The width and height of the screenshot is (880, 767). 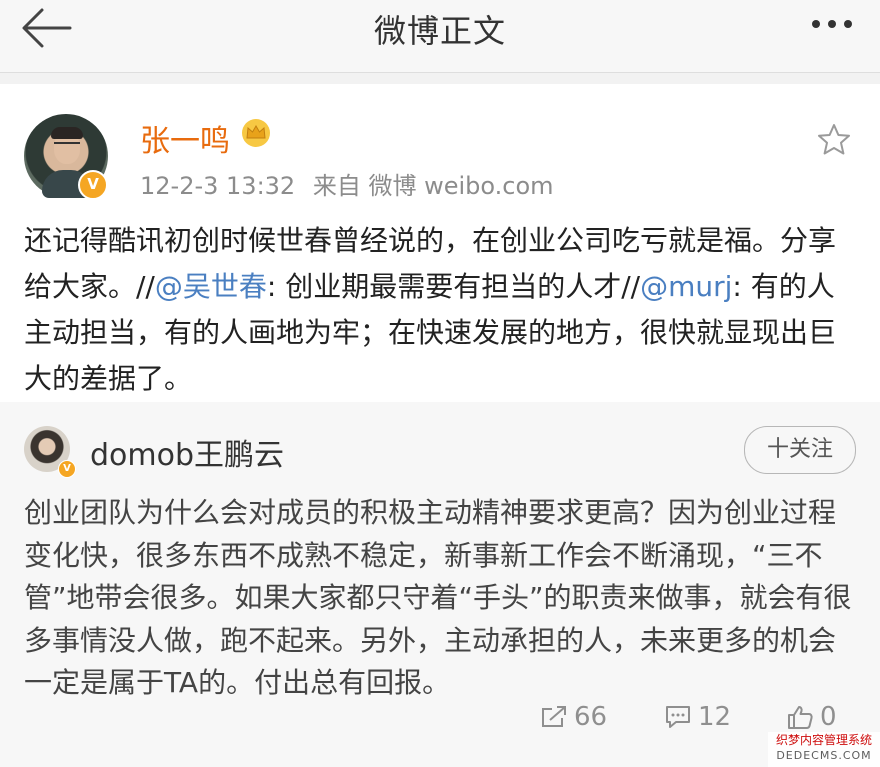 I want to click on repost-button: 66, so click(x=573, y=726).